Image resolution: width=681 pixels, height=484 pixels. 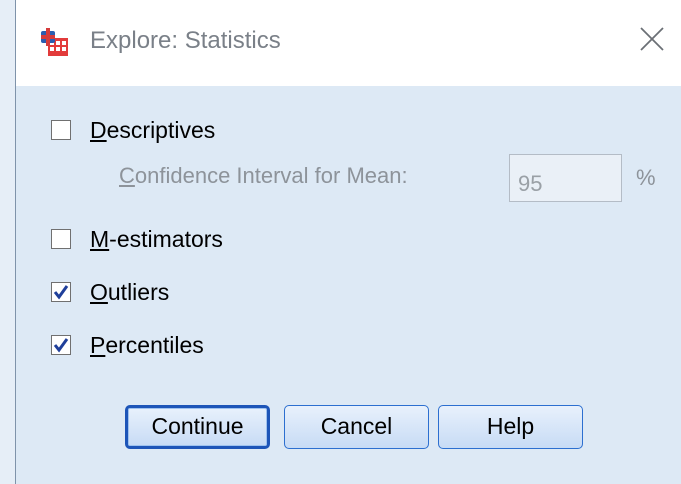 I want to click on window-title: Explore: Statistics, so click(x=185, y=40).